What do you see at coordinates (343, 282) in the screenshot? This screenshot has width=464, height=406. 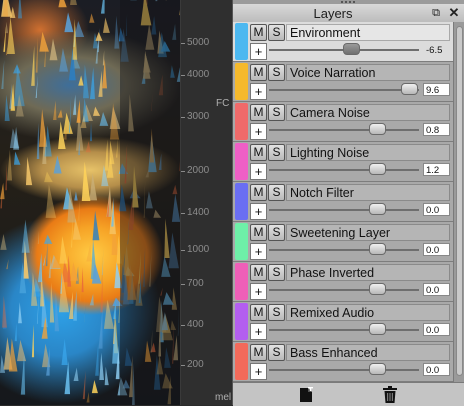 I see `layer-row: M S + Phase Inverted 0.0` at bounding box center [343, 282].